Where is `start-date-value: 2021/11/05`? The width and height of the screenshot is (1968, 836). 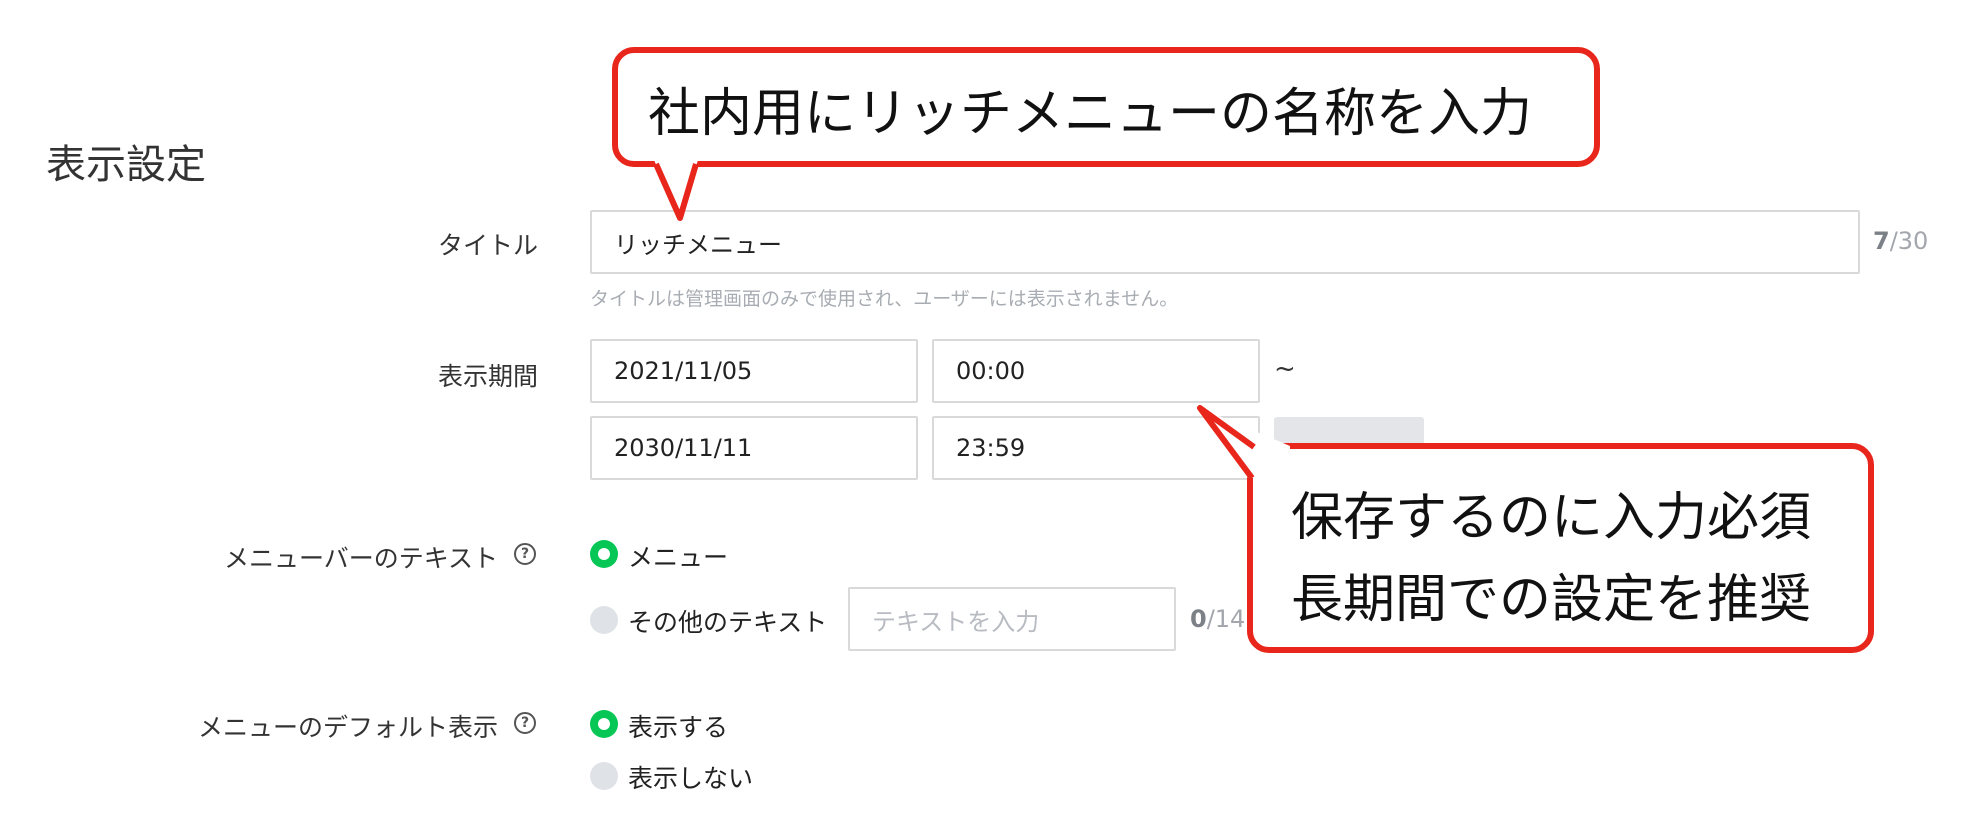
start-date-value: 2021/11/05 is located at coordinates (683, 371).